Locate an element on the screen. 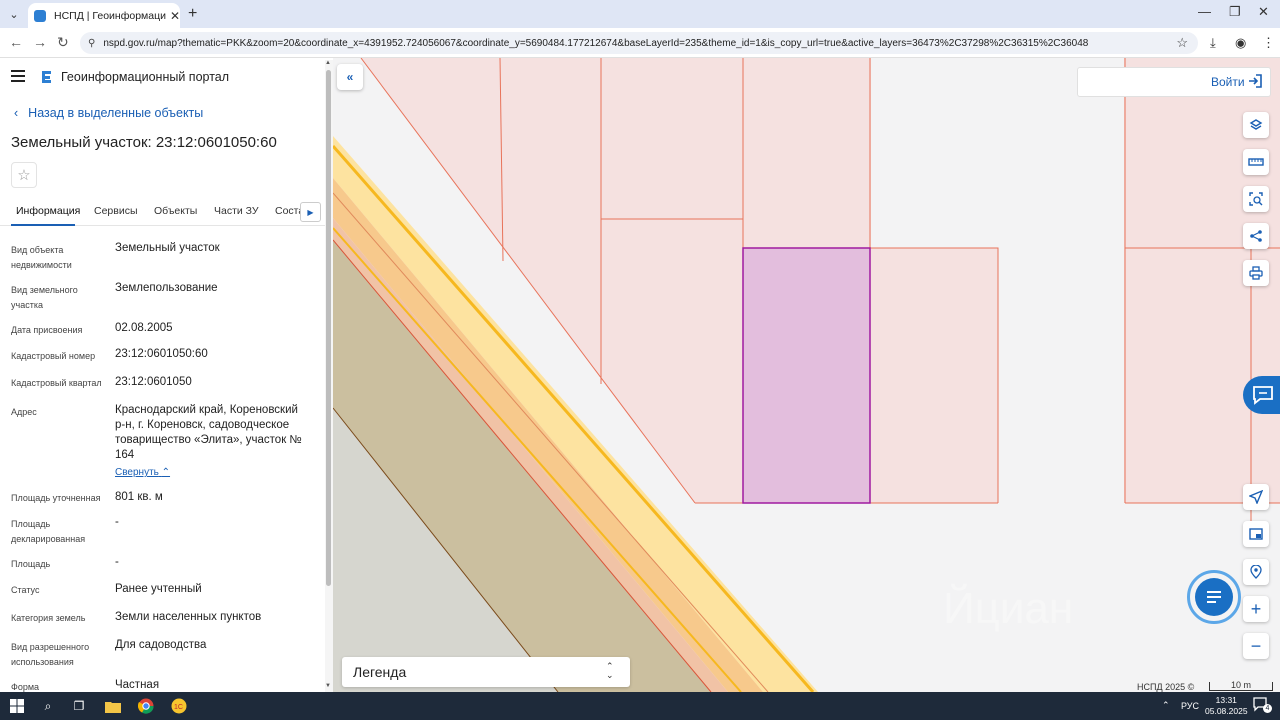 The width and height of the screenshot is (1280, 720). prop-value: Для садоводства is located at coordinates (161, 645).